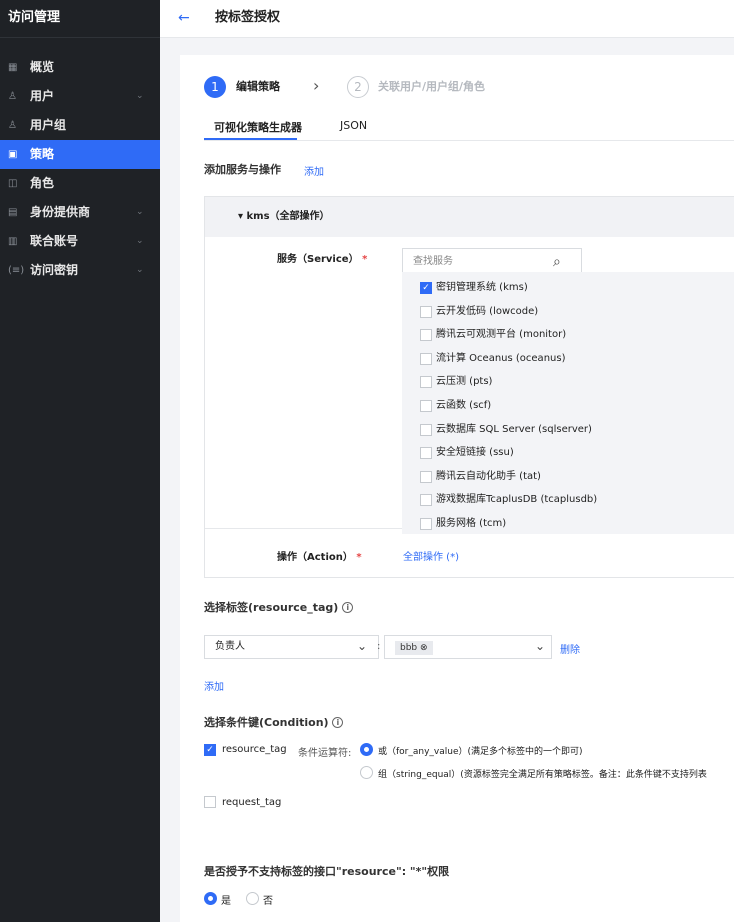 The width and height of the screenshot is (734, 922). I want to click on page-title: 按标签授权, so click(248, 17).